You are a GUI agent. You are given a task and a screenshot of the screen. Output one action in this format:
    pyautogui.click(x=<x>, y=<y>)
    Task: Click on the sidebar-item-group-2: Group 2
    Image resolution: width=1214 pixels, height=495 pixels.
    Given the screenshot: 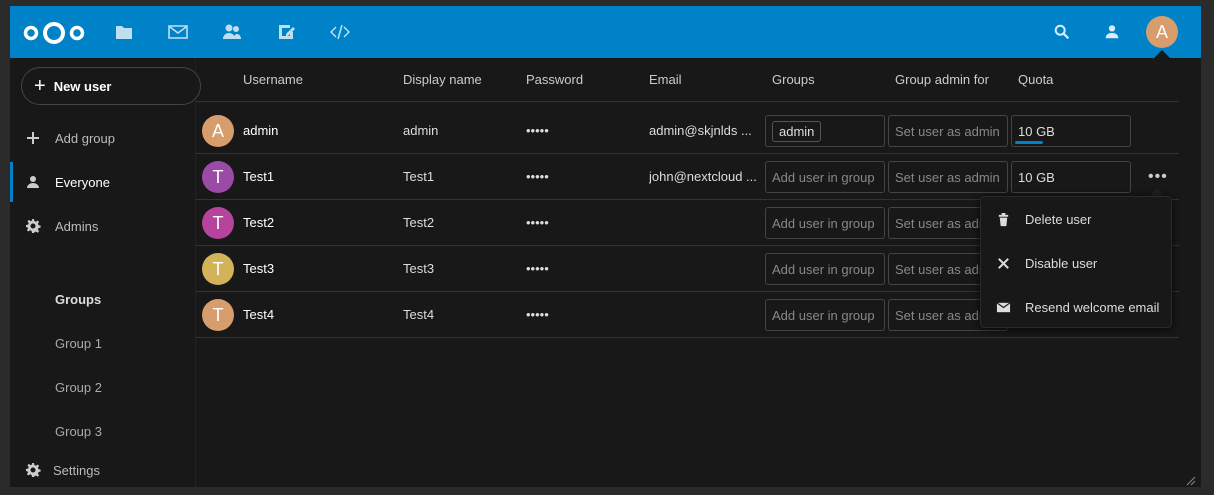 What is the action you would take?
    pyautogui.click(x=78, y=387)
    